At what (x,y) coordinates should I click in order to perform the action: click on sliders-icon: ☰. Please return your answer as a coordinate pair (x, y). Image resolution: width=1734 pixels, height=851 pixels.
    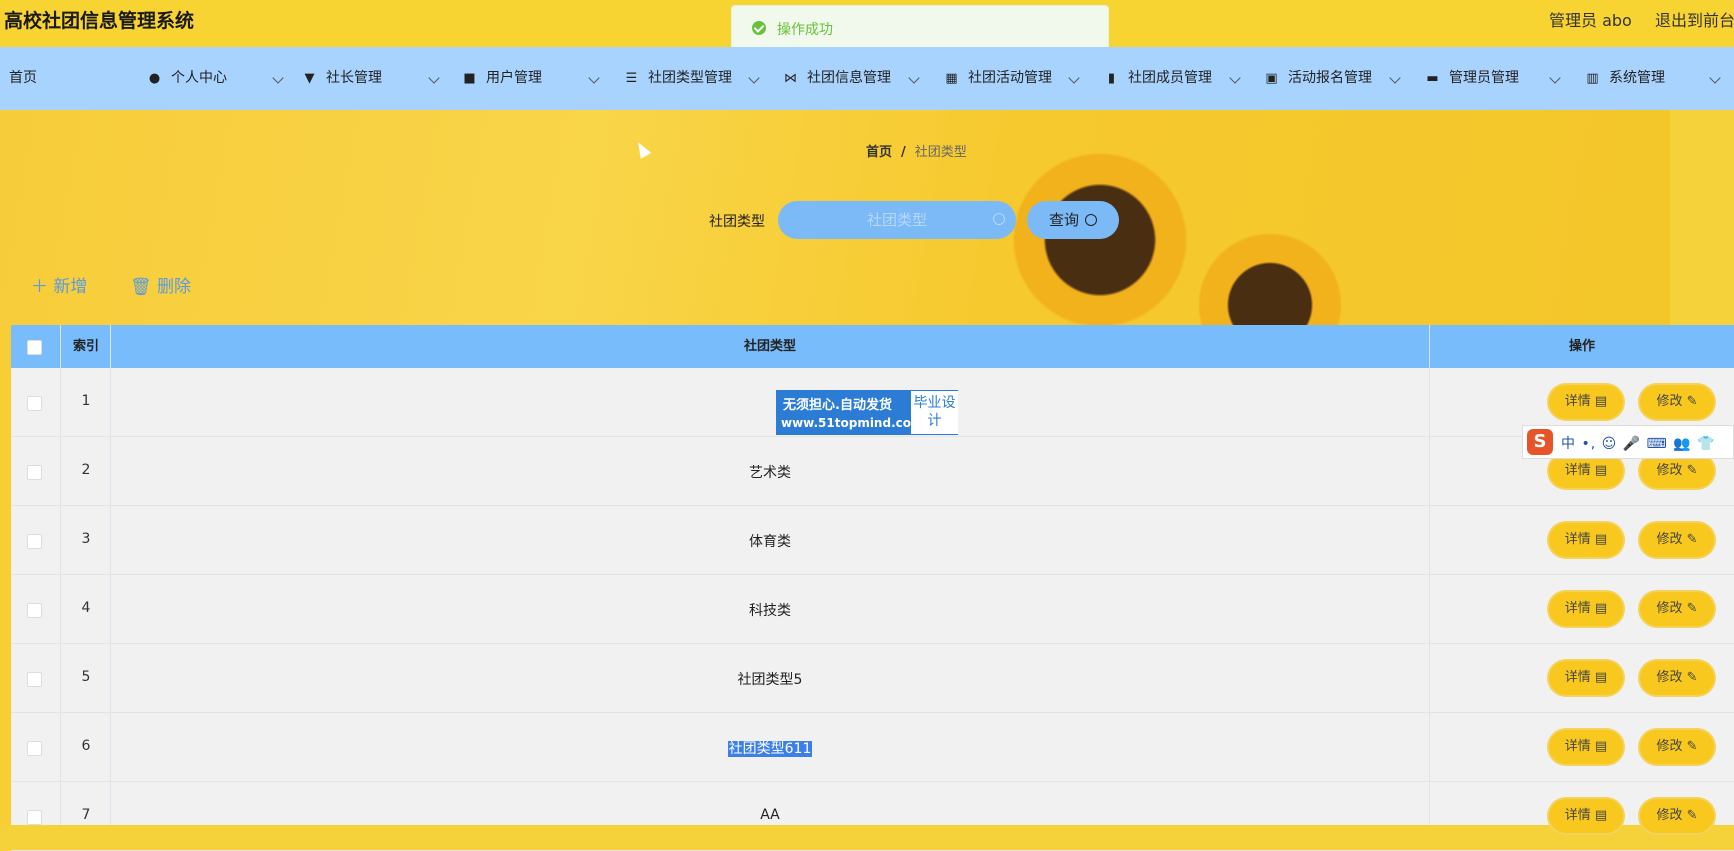
    Looking at the image, I should click on (631, 78).